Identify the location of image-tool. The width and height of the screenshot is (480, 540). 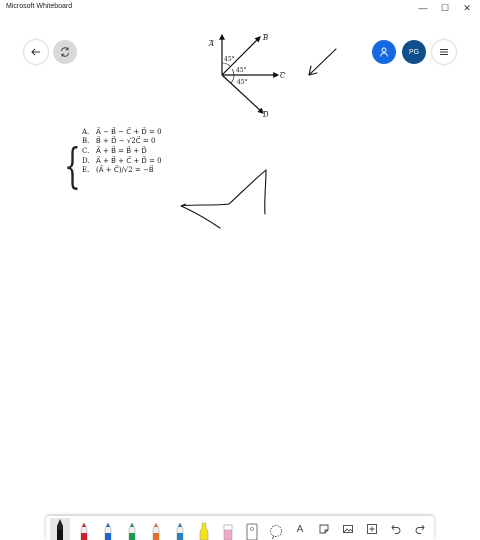
(348, 529).